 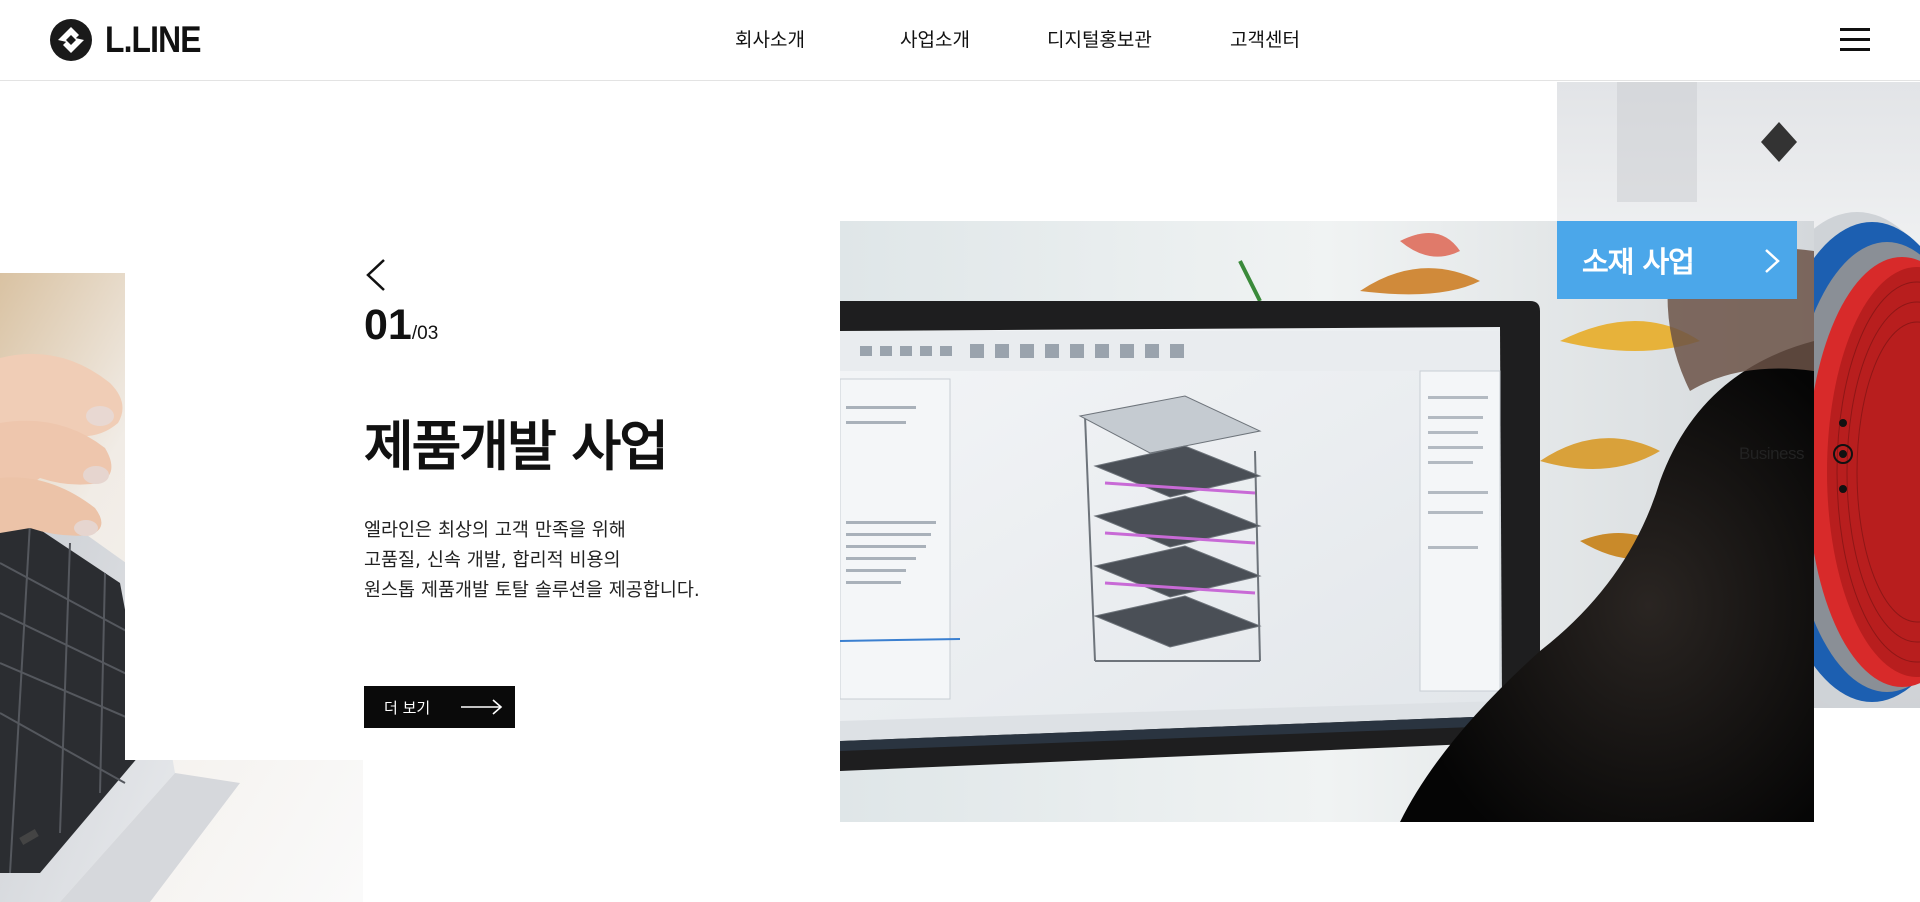 I want to click on chevron-left-icon, so click(x=376, y=275).